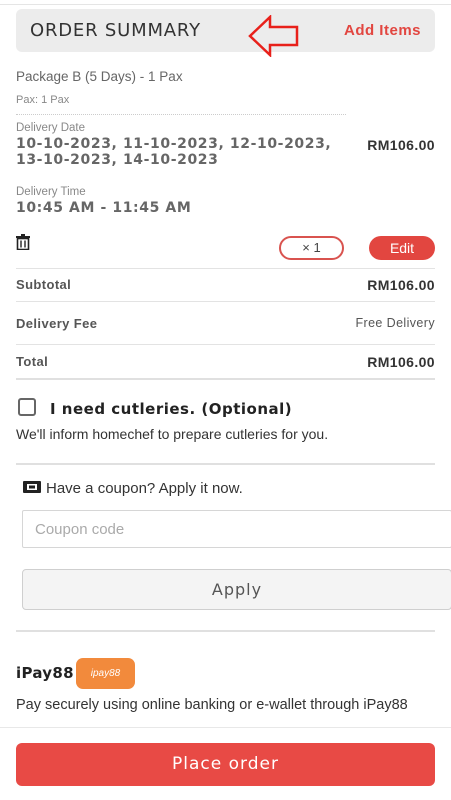 This screenshot has height=800, width=451. Describe the element at coordinates (104, 208) in the screenshot. I see `delivery-time: 10:45 AM - 11:45 AM` at that location.